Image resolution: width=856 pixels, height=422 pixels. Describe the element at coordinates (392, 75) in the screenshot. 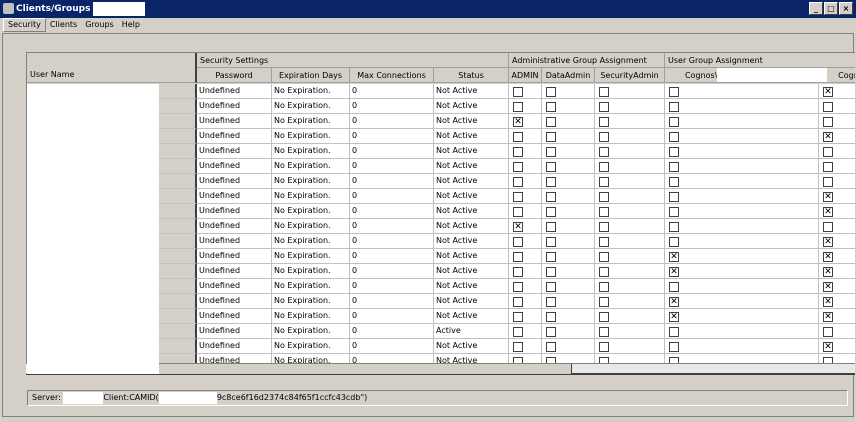

I see `header-max-connections: Max Connections` at that location.